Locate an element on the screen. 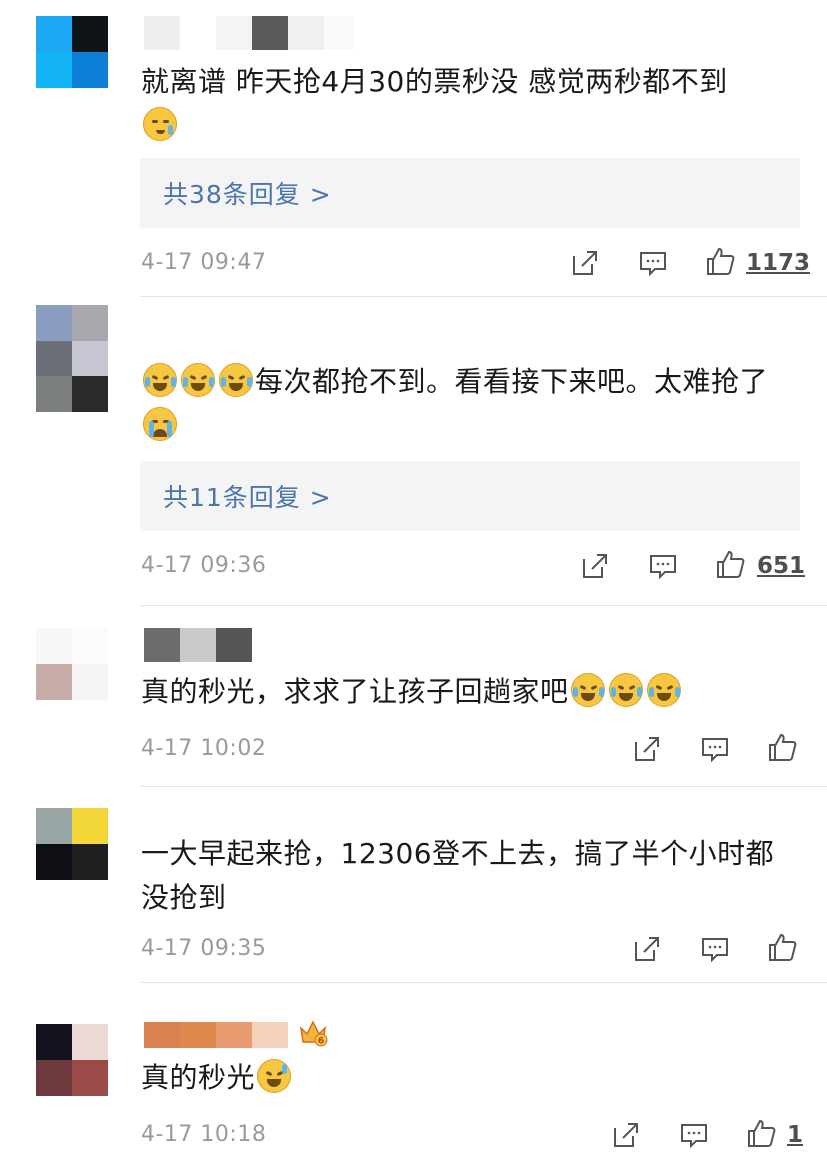 The width and height of the screenshot is (827, 1167). grinning-sweat-face-emoji is located at coordinates (274, 1076).